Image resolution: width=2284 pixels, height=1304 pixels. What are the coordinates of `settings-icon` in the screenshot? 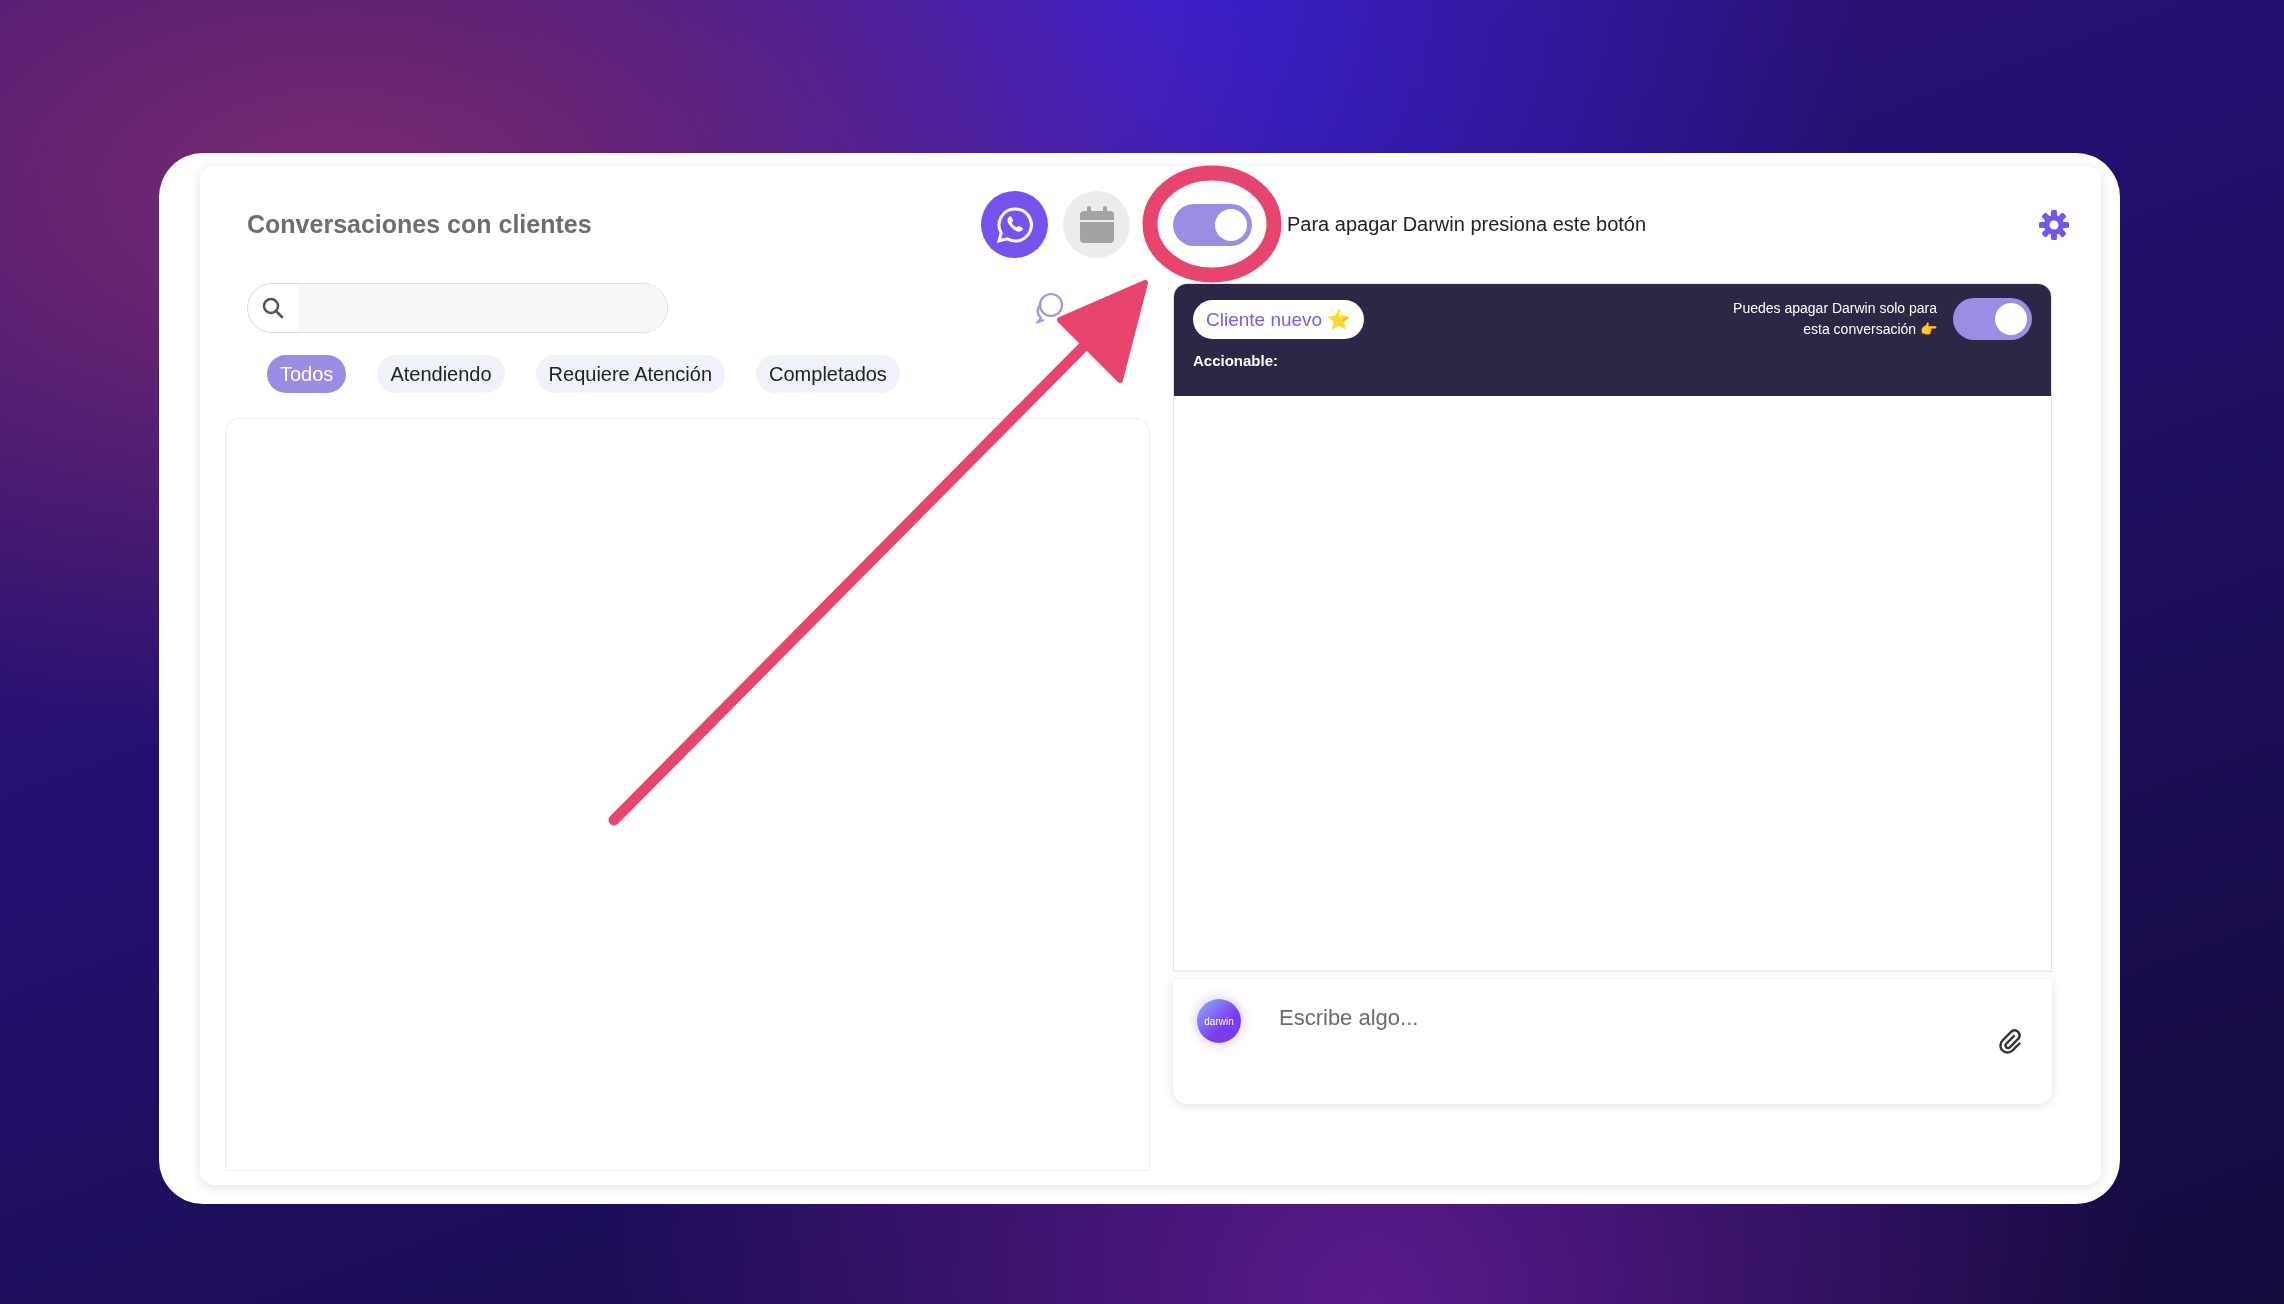 It's located at (2054, 224).